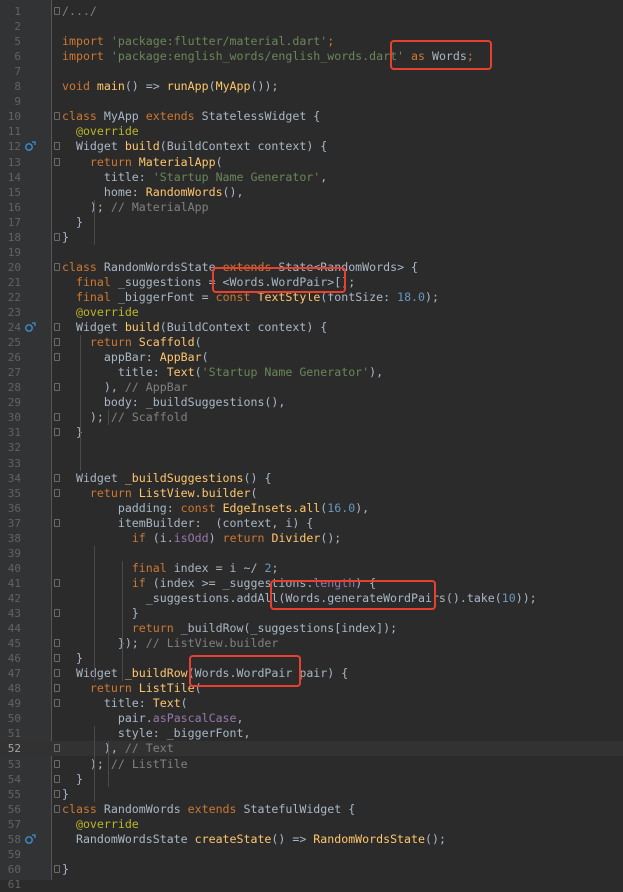  Describe the element at coordinates (173, 116) in the screenshot. I see `code-token: extends` at that location.